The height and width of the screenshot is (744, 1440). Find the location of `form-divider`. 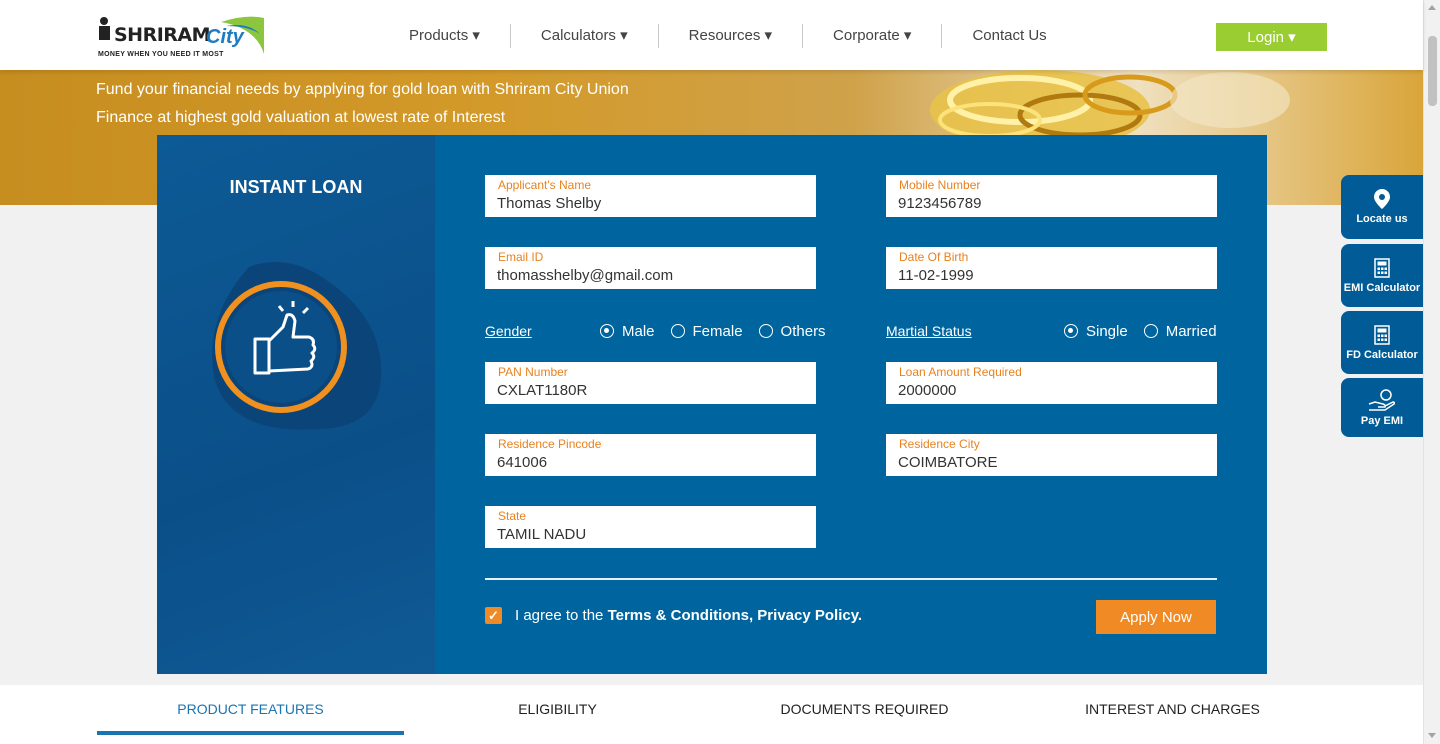

form-divider is located at coordinates (851, 579).